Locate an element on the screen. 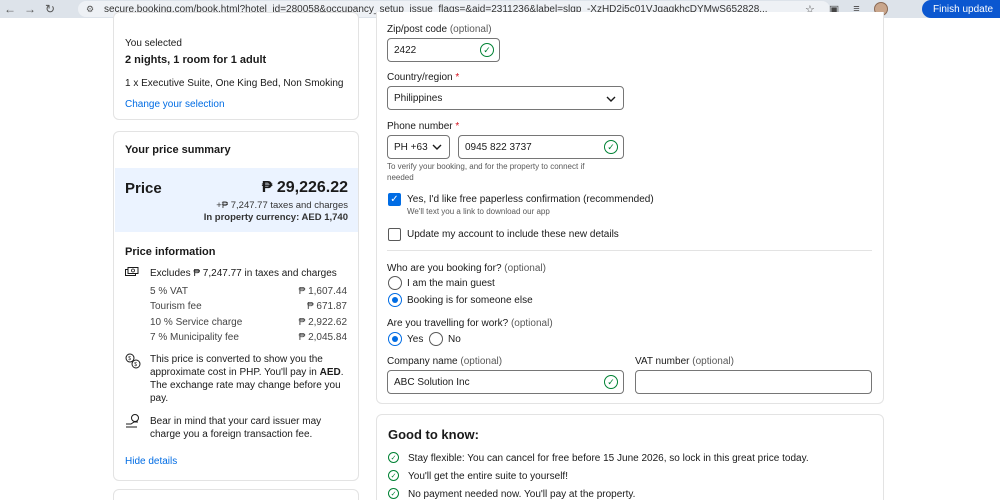  change-selection-link: Change your selection is located at coordinates (175, 104).